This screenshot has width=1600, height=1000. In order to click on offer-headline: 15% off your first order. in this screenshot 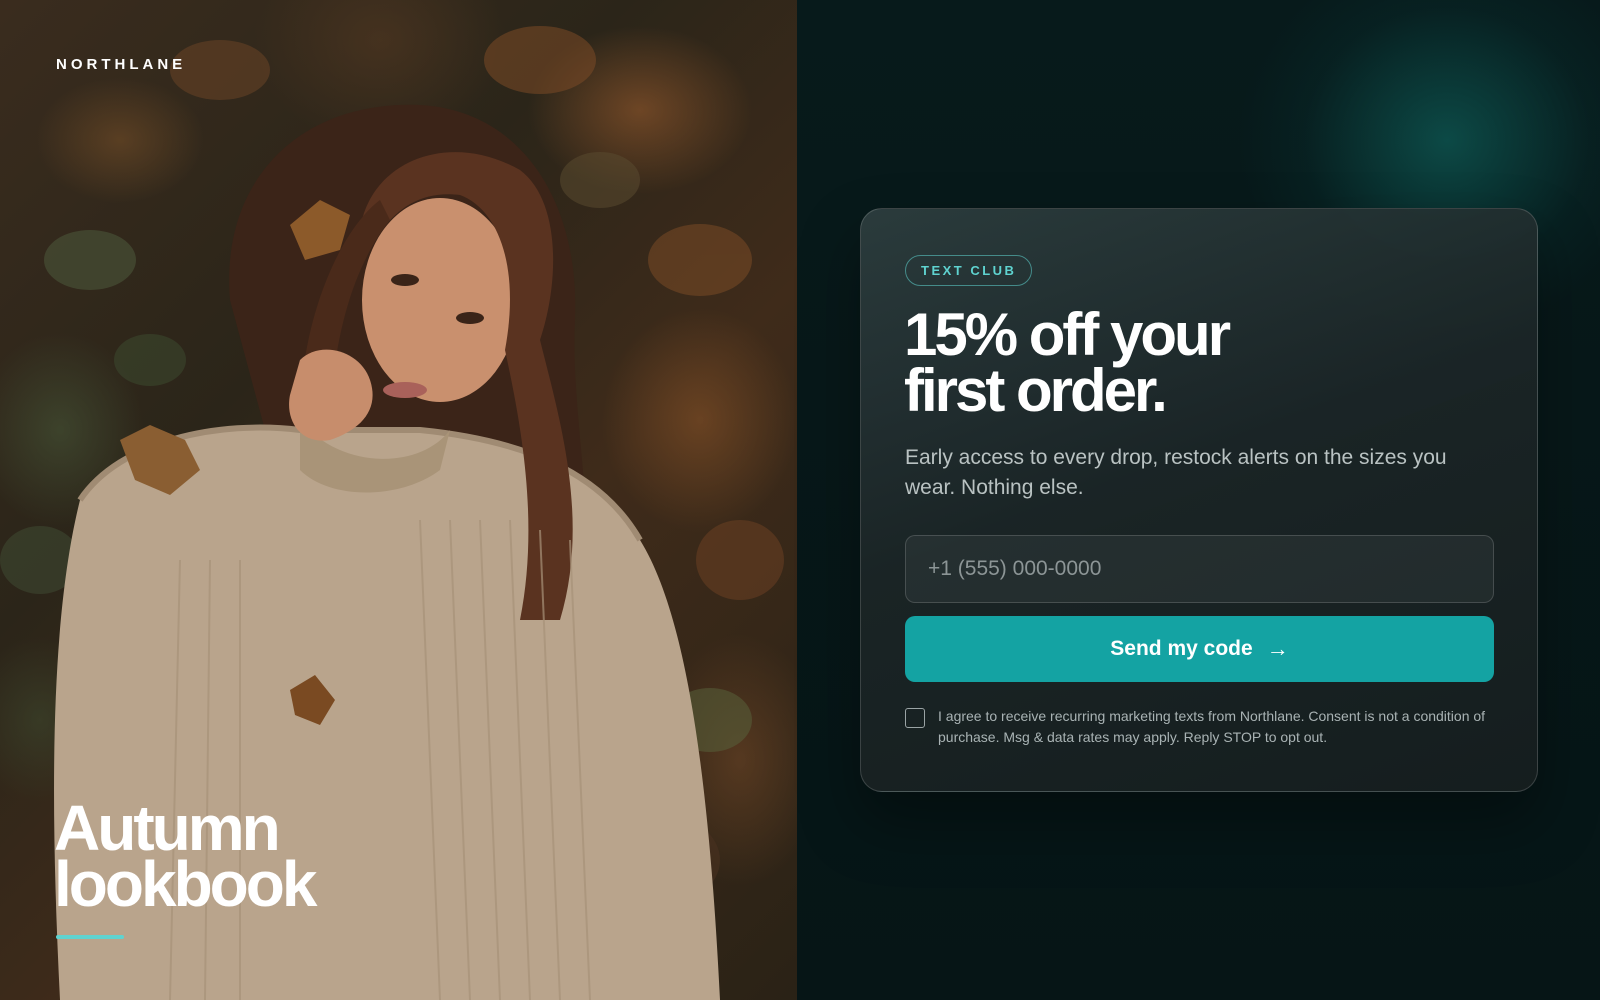, I will do `click(1067, 362)`.